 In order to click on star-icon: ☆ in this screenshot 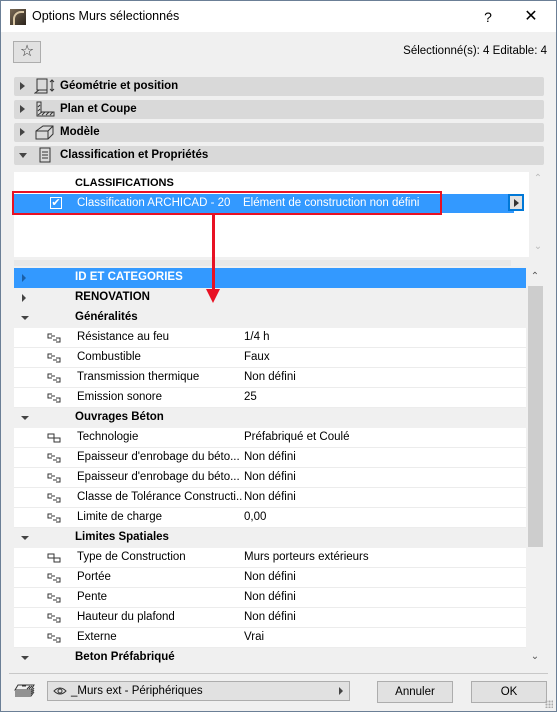, I will do `click(27, 51)`.